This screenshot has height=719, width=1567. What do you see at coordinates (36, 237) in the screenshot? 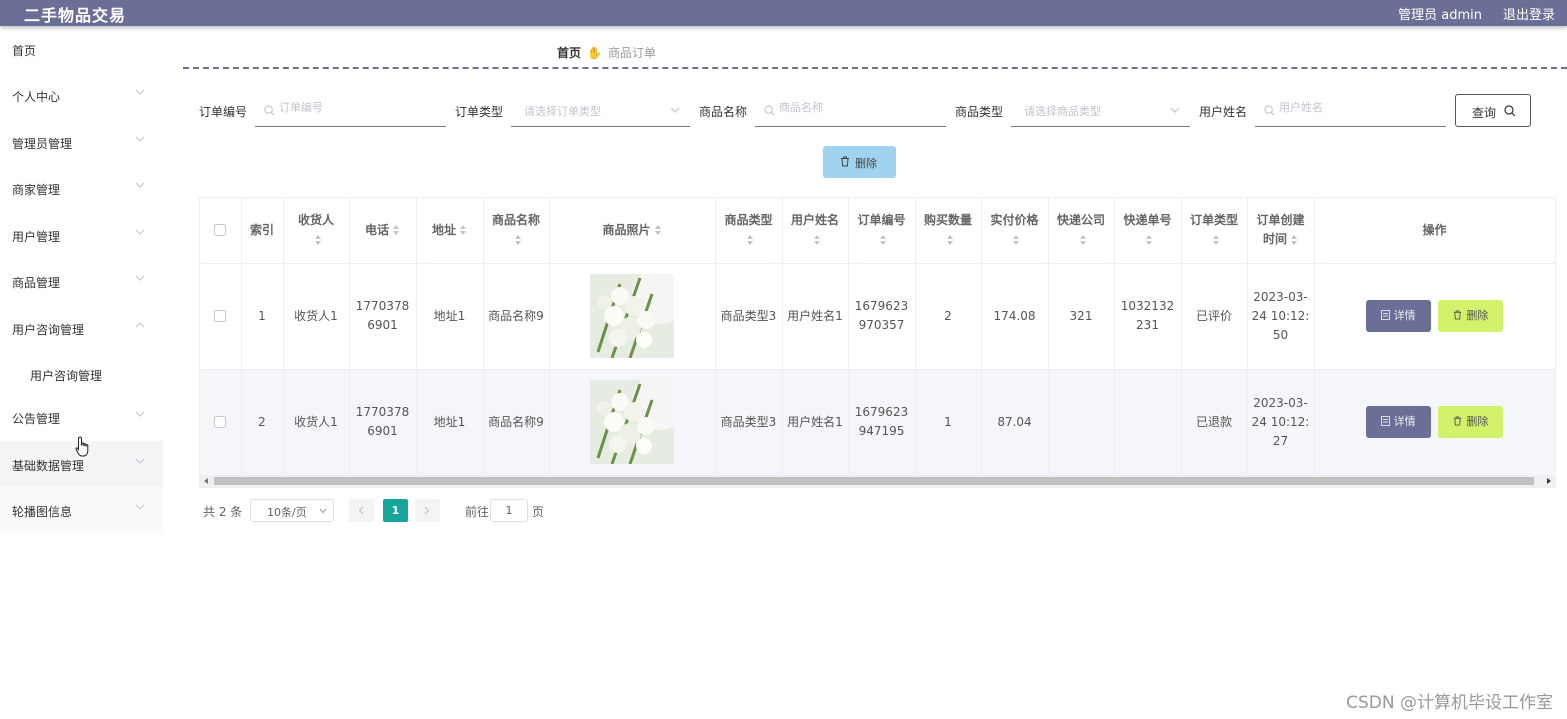
I see `sidebar-item-label: 用户管理` at bounding box center [36, 237].